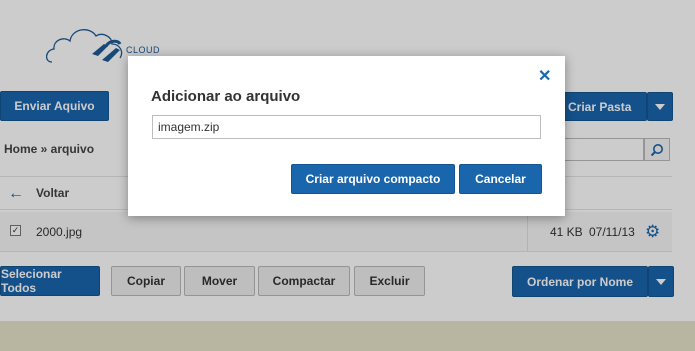  Describe the element at coordinates (226, 96) in the screenshot. I see `dialog-title: Adicionar ao arquivo` at that location.